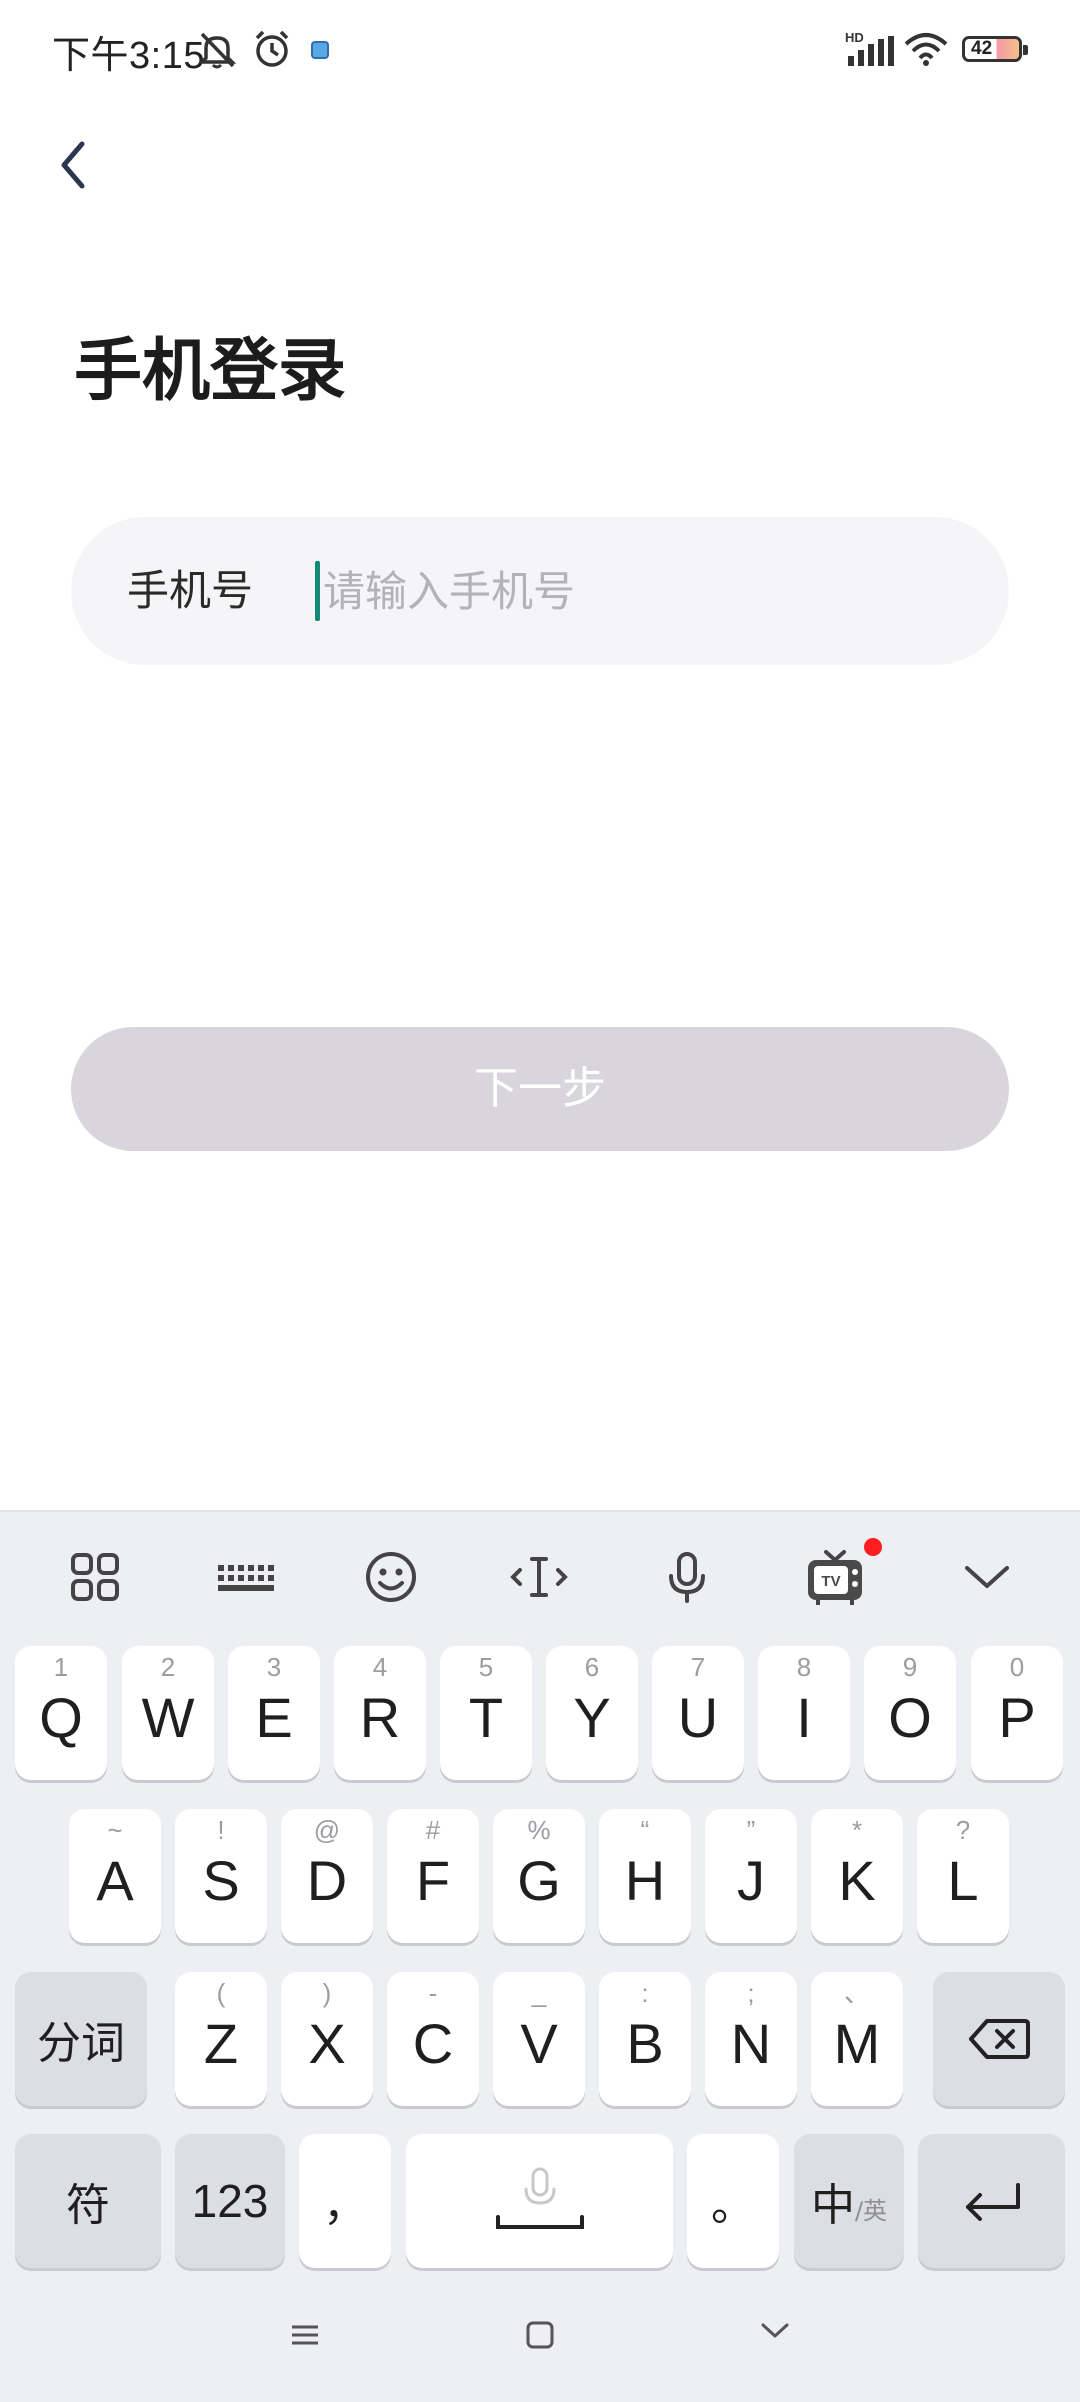 The image size is (1080, 2402). I want to click on keyboard-toolbar: TV, so click(540, 1577).